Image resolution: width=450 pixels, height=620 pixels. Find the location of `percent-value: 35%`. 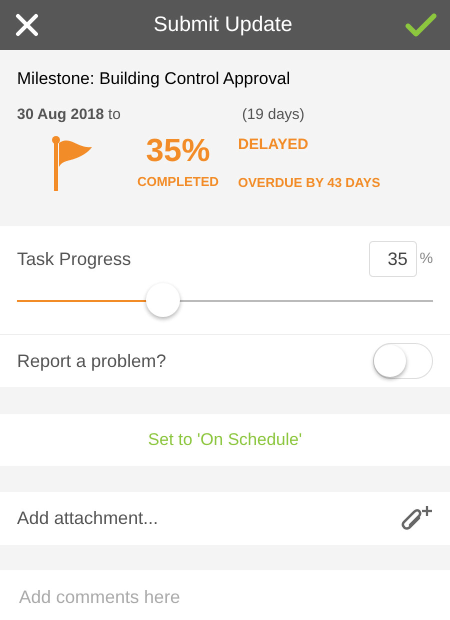

percent-value: 35% is located at coordinates (178, 150).